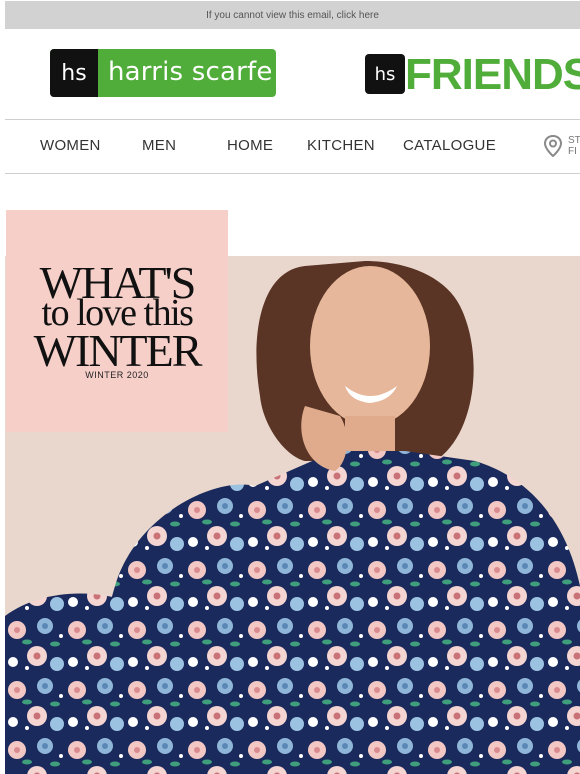 This screenshot has height=774, width=580. What do you see at coordinates (159, 145) in the screenshot?
I see `nav-item-men: MEN` at bounding box center [159, 145].